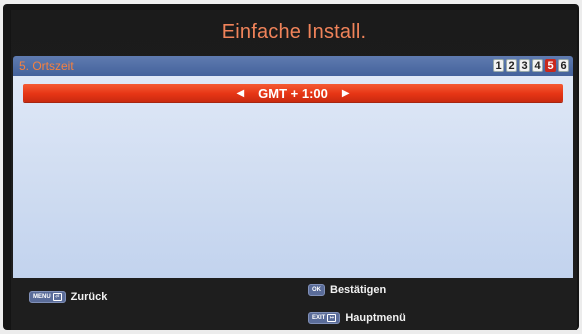  Describe the element at coordinates (375, 318) in the screenshot. I see `main-menu-label: Hauptmenü` at that location.